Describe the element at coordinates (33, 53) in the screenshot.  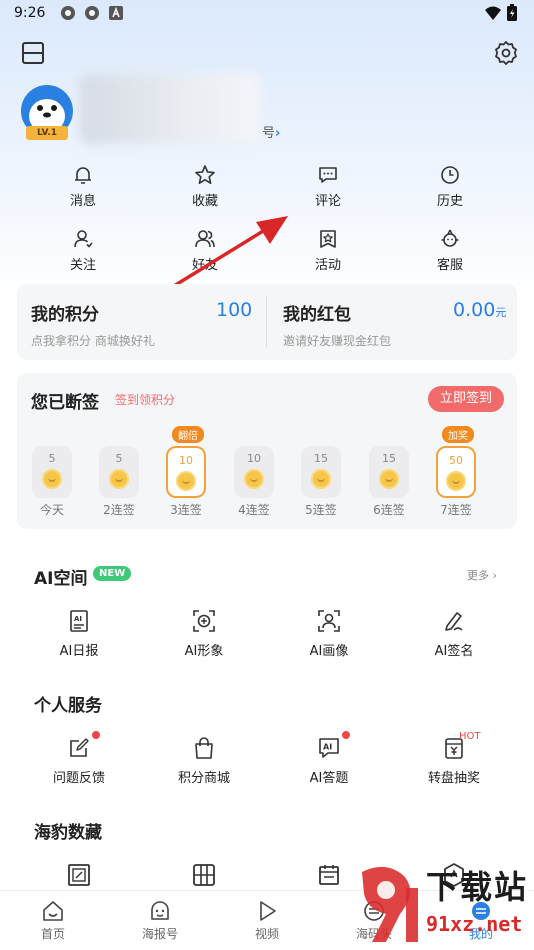
I see `scan-icon` at that location.